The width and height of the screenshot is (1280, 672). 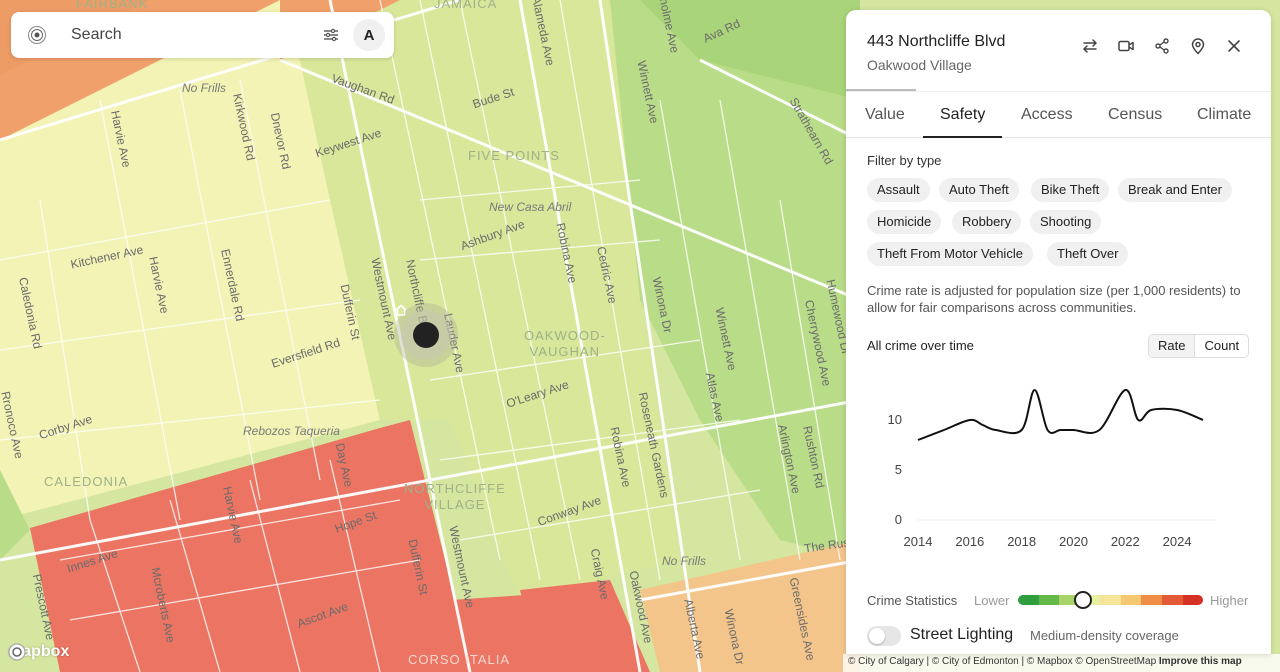 I want to click on filter-chip-break-and-enter: Break and Enter, so click(x=1175, y=190).